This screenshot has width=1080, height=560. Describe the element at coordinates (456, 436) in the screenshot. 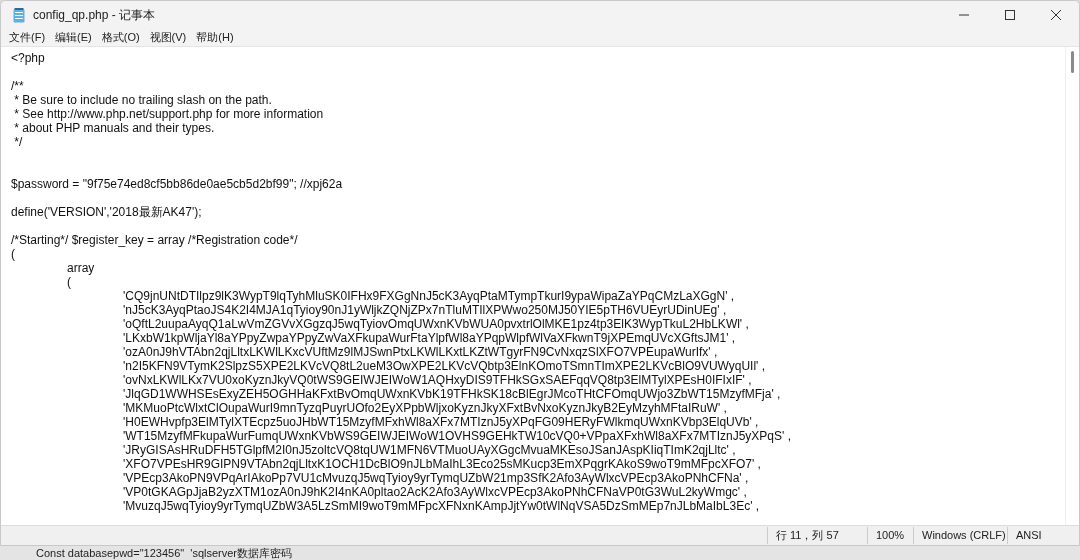

I see `code-line: 'WT15MzyfMFkupaWurFumqUWxnKVbWS9GEIWJEIWoW1OVHS9GEHkTW10cVQ0+VPpaXFxhWl8aXFx7MTIznJ5yXPqS' ,` at that location.